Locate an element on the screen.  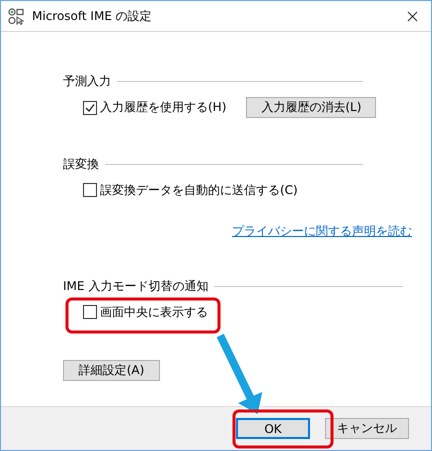
app-icon is located at coordinates (16, 16).